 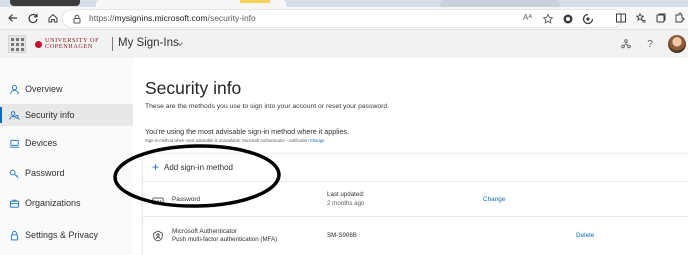 What do you see at coordinates (41, 143) in the screenshot?
I see `sidebar-item-label: Devices` at bounding box center [41, 143].